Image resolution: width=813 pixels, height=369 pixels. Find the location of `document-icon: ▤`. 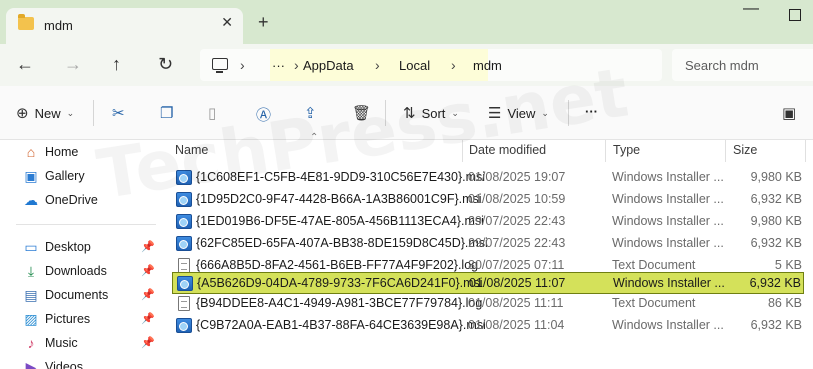

document-icon: ▤ is located at coordinates (31, 294).